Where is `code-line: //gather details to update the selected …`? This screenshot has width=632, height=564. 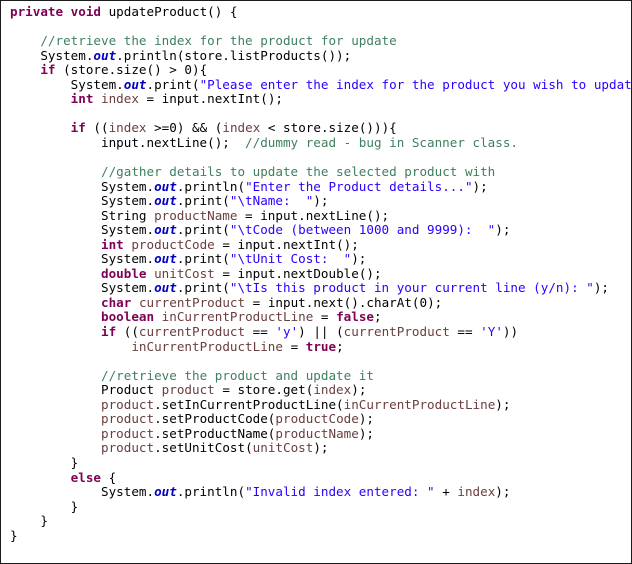 code-line: //gather details to update the selected … is located at coordinates (316, 172).